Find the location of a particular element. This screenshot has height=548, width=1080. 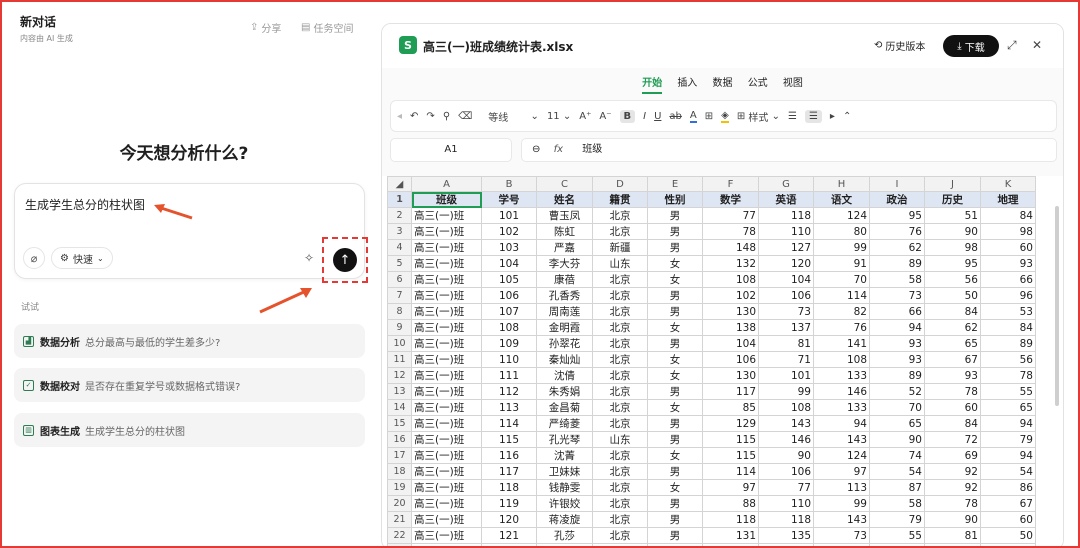

header-cell: 英语 is located at coordinates (786, 199).